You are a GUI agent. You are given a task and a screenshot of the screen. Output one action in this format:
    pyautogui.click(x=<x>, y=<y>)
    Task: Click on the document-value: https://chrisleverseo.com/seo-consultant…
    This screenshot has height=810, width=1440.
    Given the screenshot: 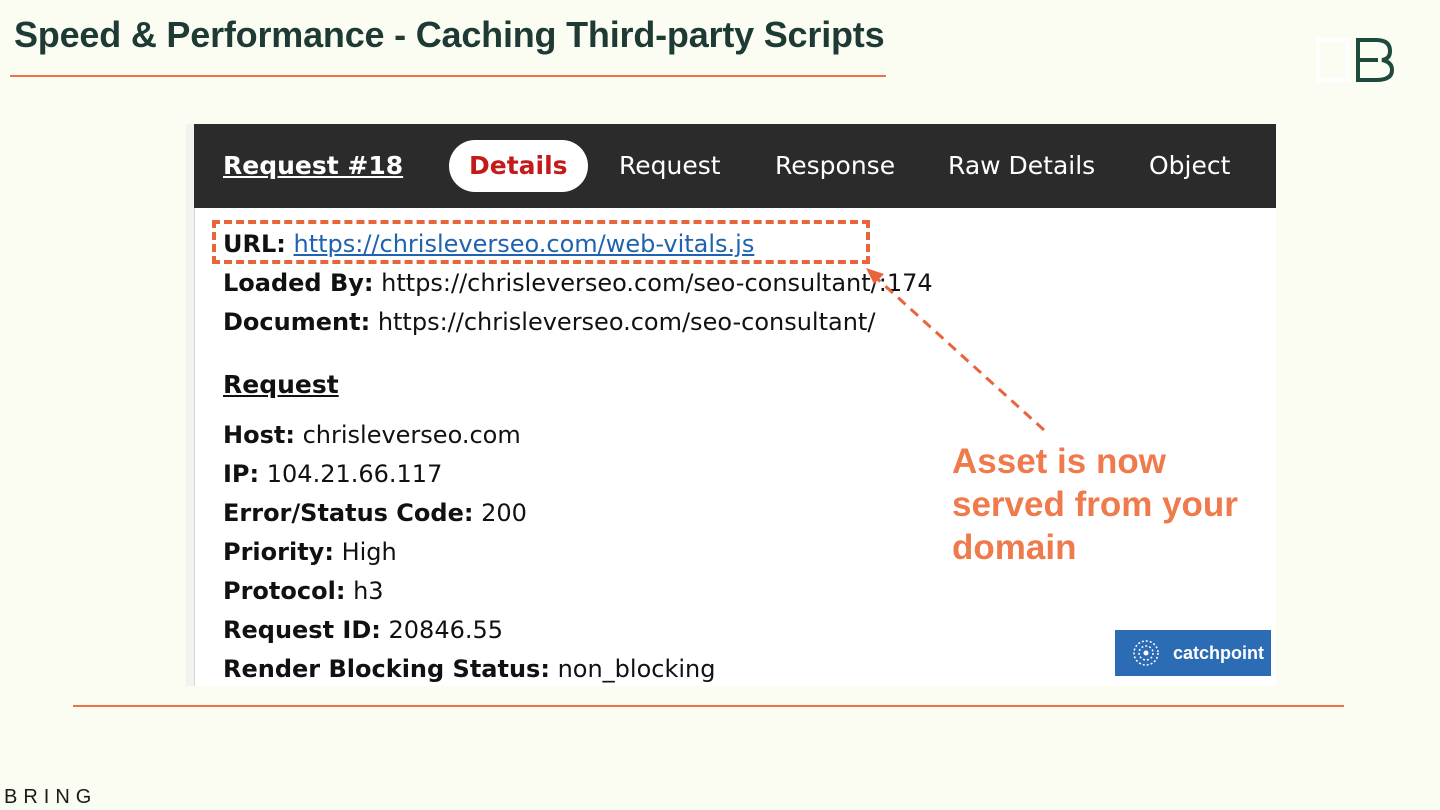 What is the action you would take?
    pyautogui.click(x=626, y=322)
    